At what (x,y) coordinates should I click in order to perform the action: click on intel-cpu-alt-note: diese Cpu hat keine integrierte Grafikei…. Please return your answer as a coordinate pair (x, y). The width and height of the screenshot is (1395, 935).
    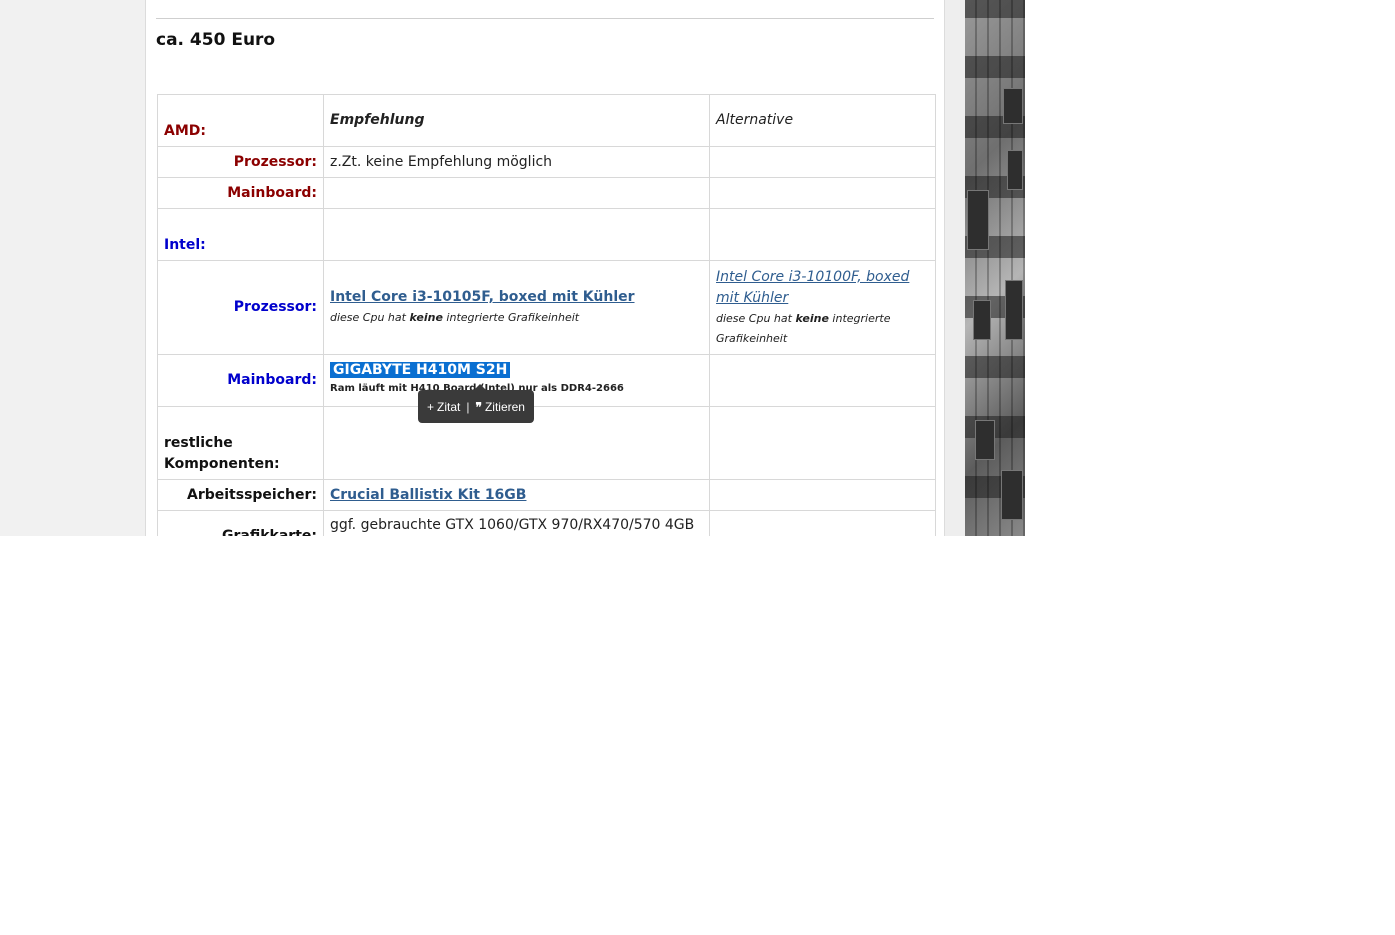
    Looking at the image, I should click on (822, 329).